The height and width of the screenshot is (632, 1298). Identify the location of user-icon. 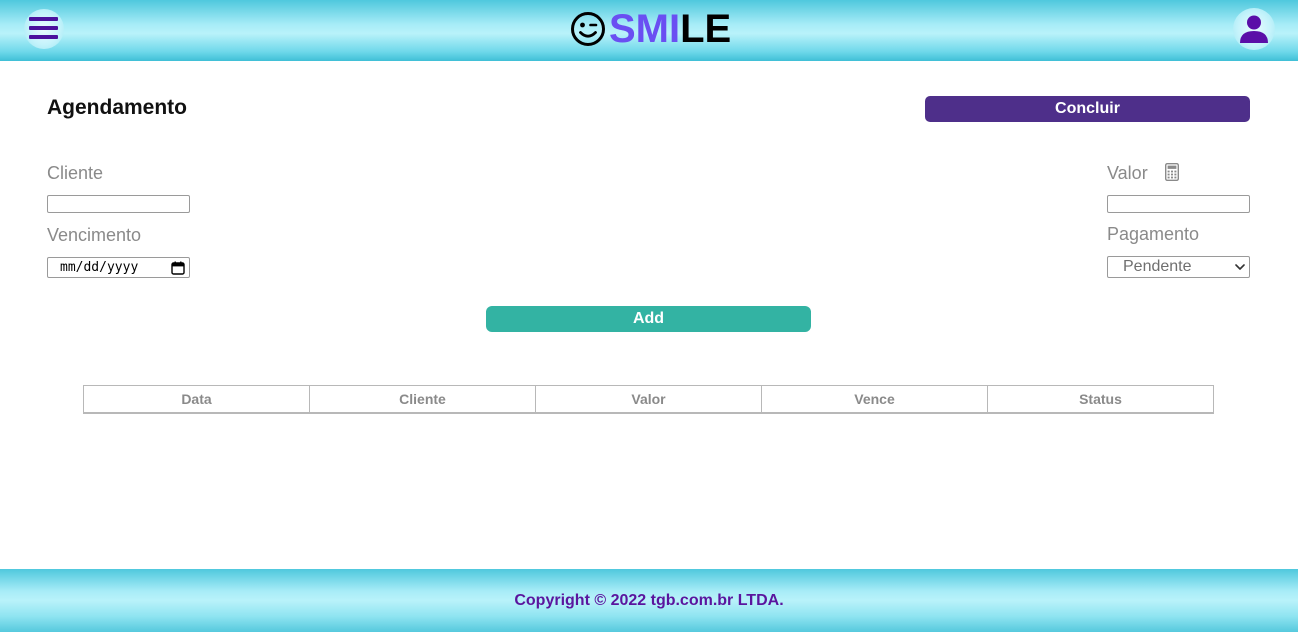
(1254, 29).